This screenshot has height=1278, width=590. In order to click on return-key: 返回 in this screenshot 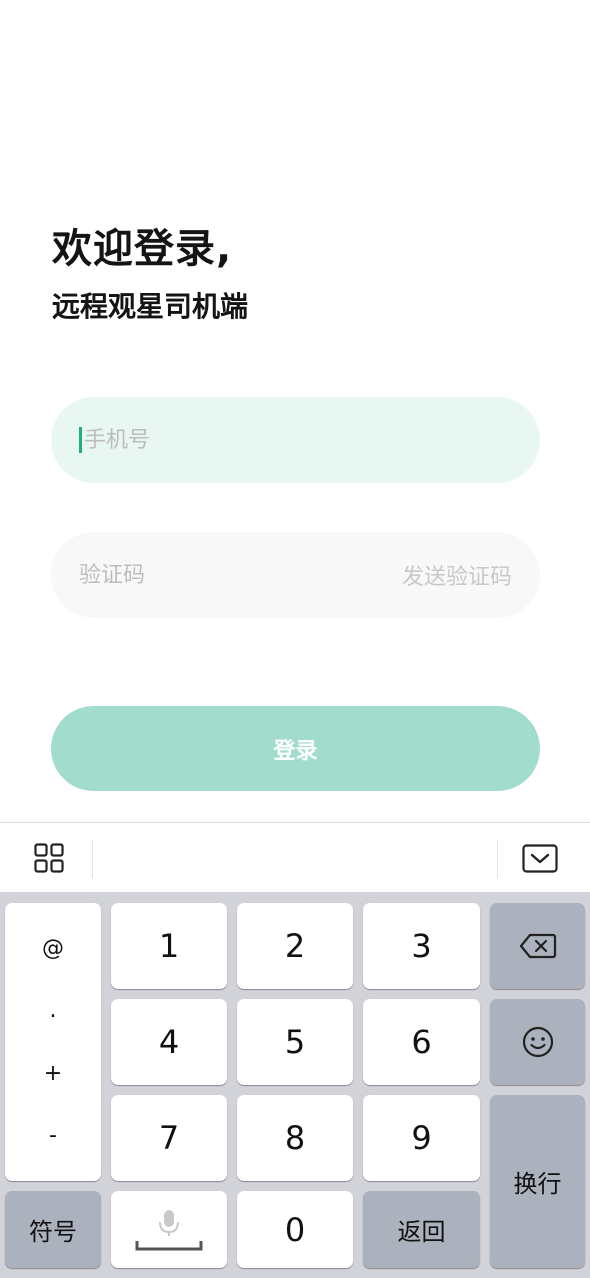, I will do `click(421, 1229)`.